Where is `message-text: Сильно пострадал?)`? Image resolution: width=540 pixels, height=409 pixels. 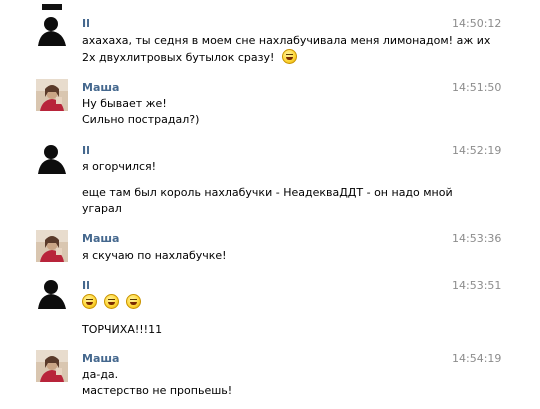 message-text: Сильно пострадал?) is located at coordinates (141, 119).